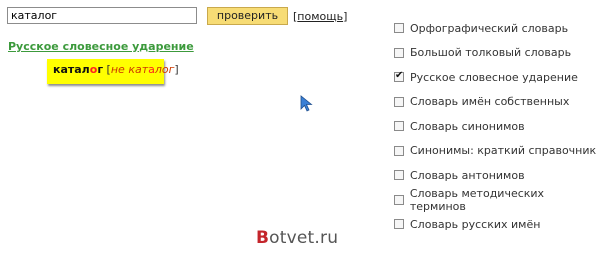  I want to click on dictionary-option: Орфографический словарь, so click(497, 28).